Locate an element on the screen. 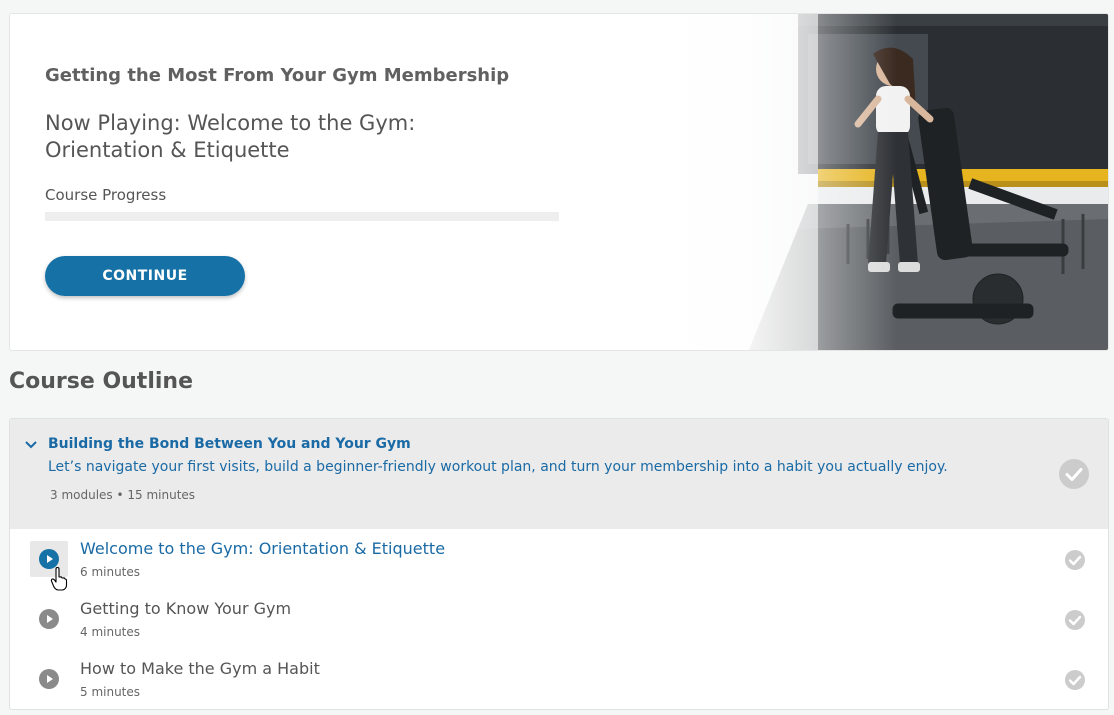 Image resolution: width=1114 pixels, height=715 pixels. lesson-duration: 6 minutes is located at coordinates (110, 572).